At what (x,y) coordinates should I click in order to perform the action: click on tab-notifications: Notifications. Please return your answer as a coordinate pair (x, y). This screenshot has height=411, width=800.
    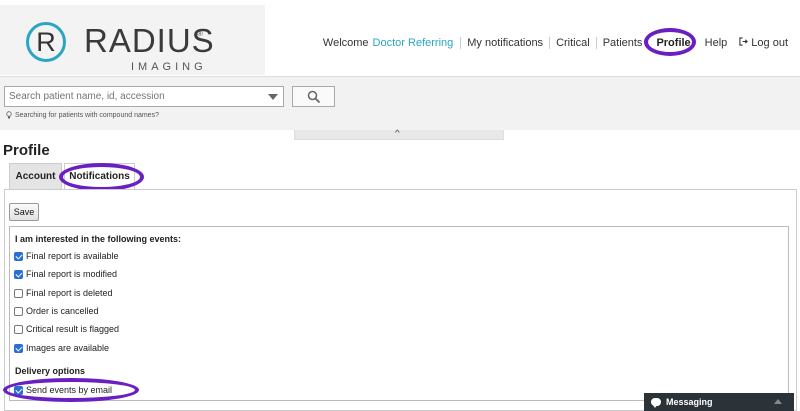
    Looking at the image, I should click on (99, 176).